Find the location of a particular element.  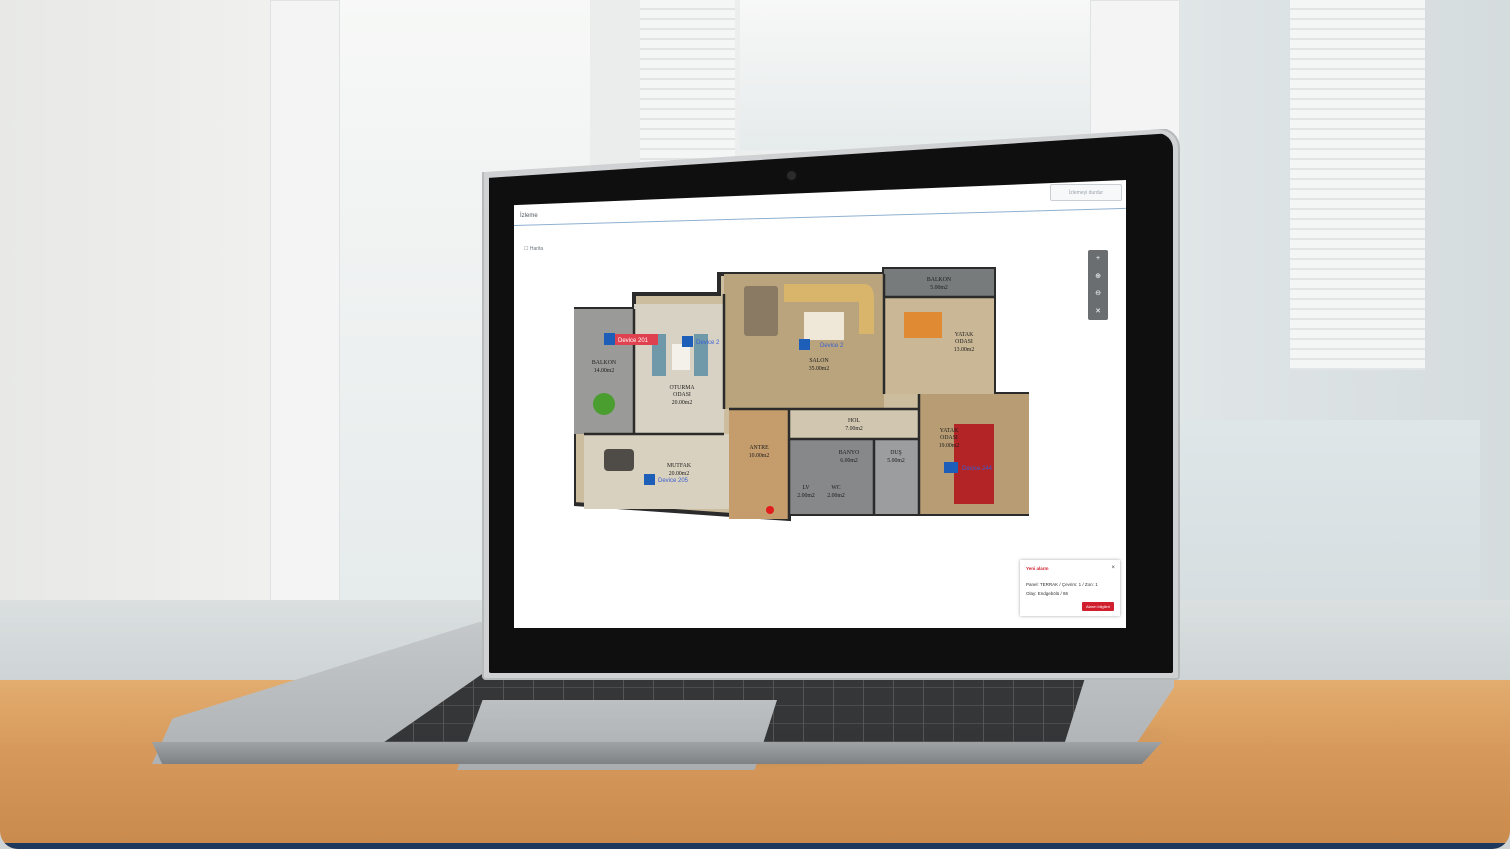

webcam-icon is located at coordinates (791, 175).